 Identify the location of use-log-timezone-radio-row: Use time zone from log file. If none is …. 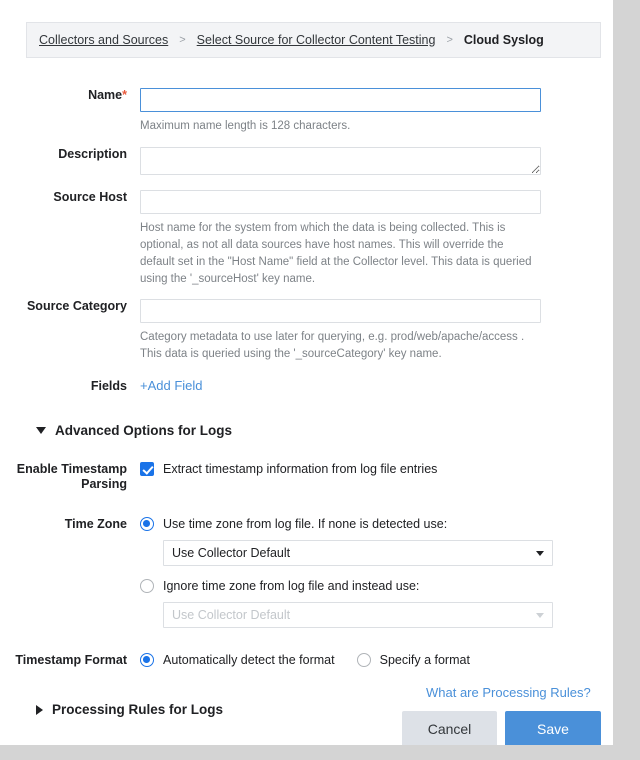
(376, 524).